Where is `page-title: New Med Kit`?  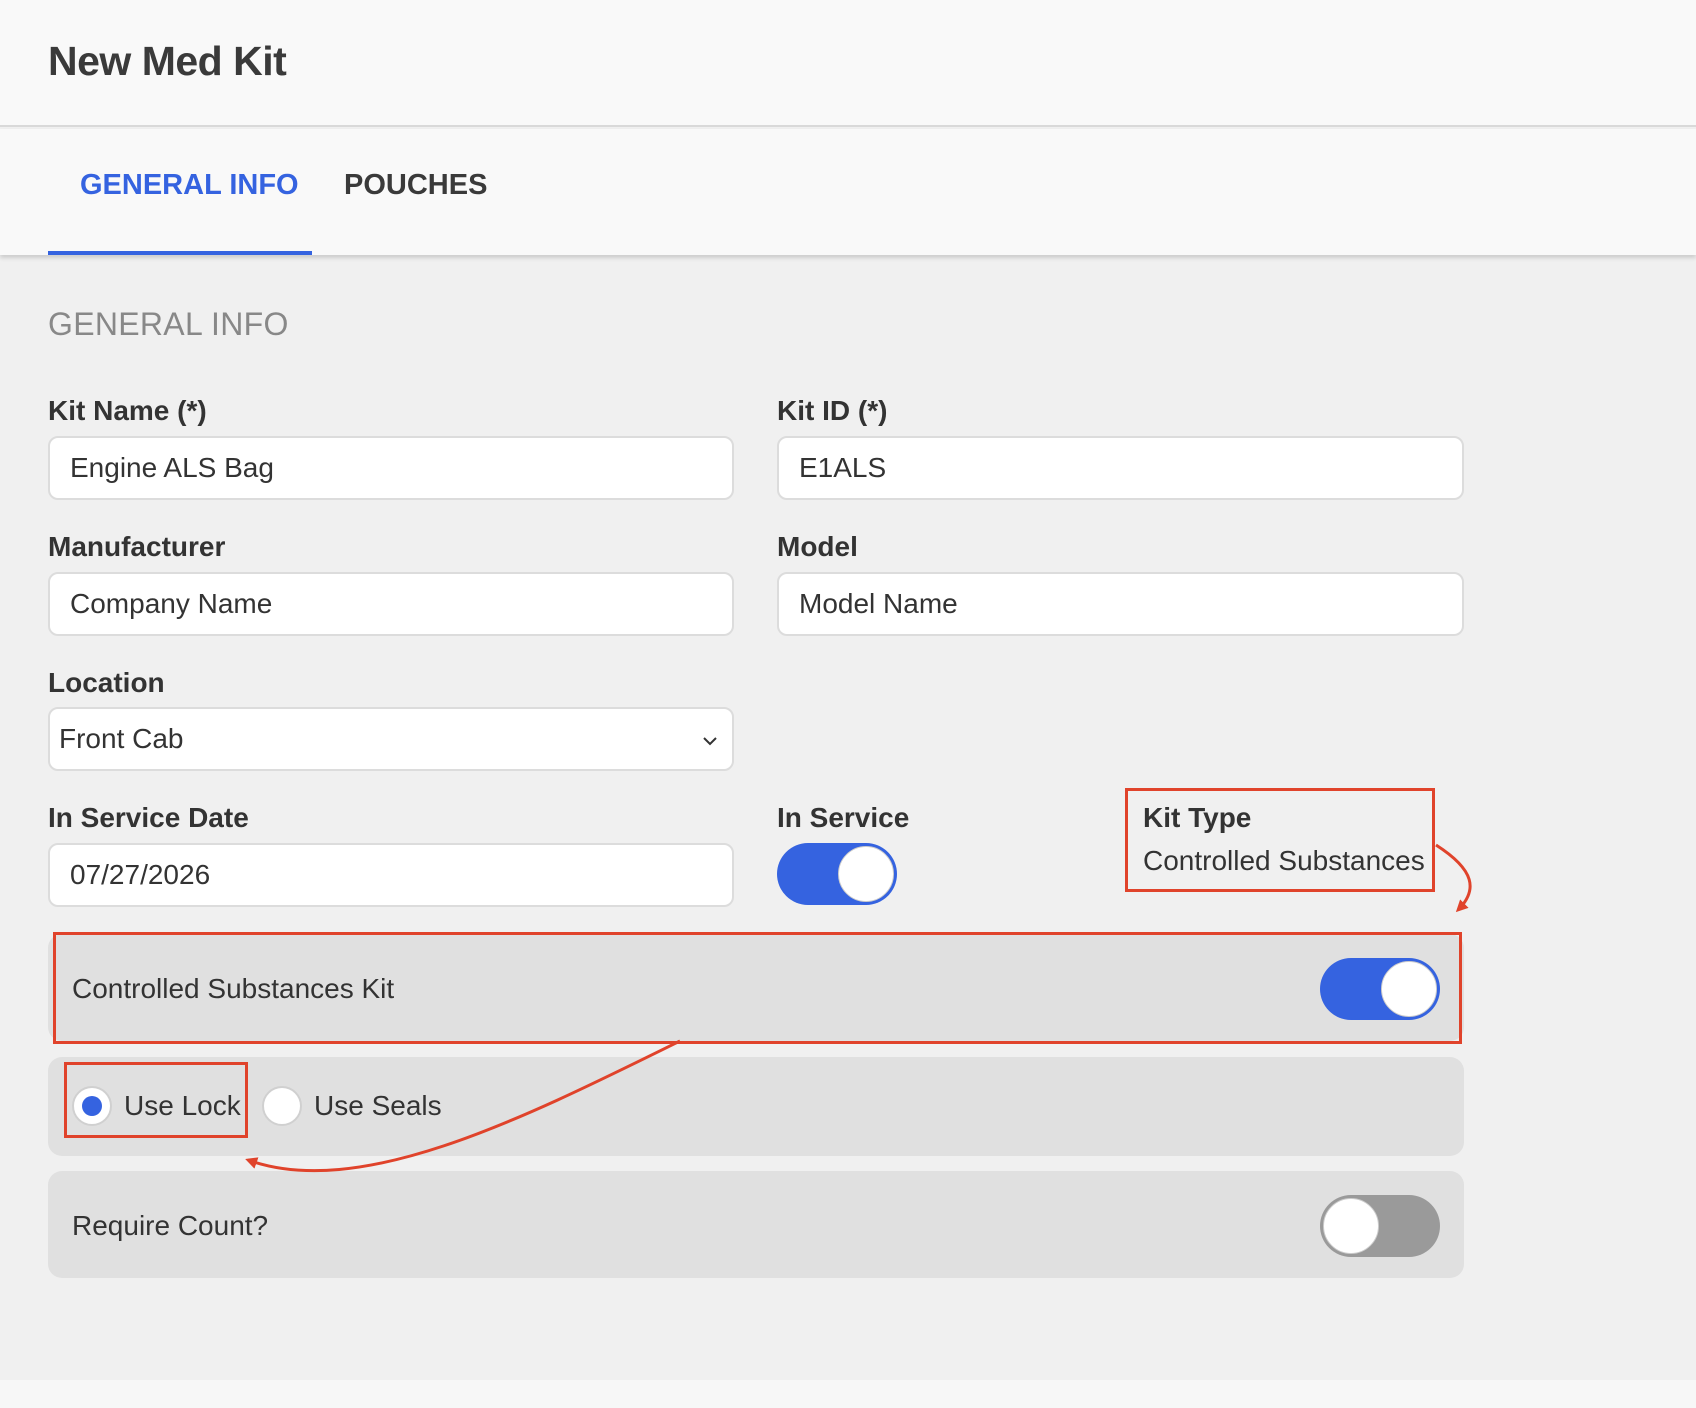 page-title: New Med Kit is located at coordinates (167, 61).